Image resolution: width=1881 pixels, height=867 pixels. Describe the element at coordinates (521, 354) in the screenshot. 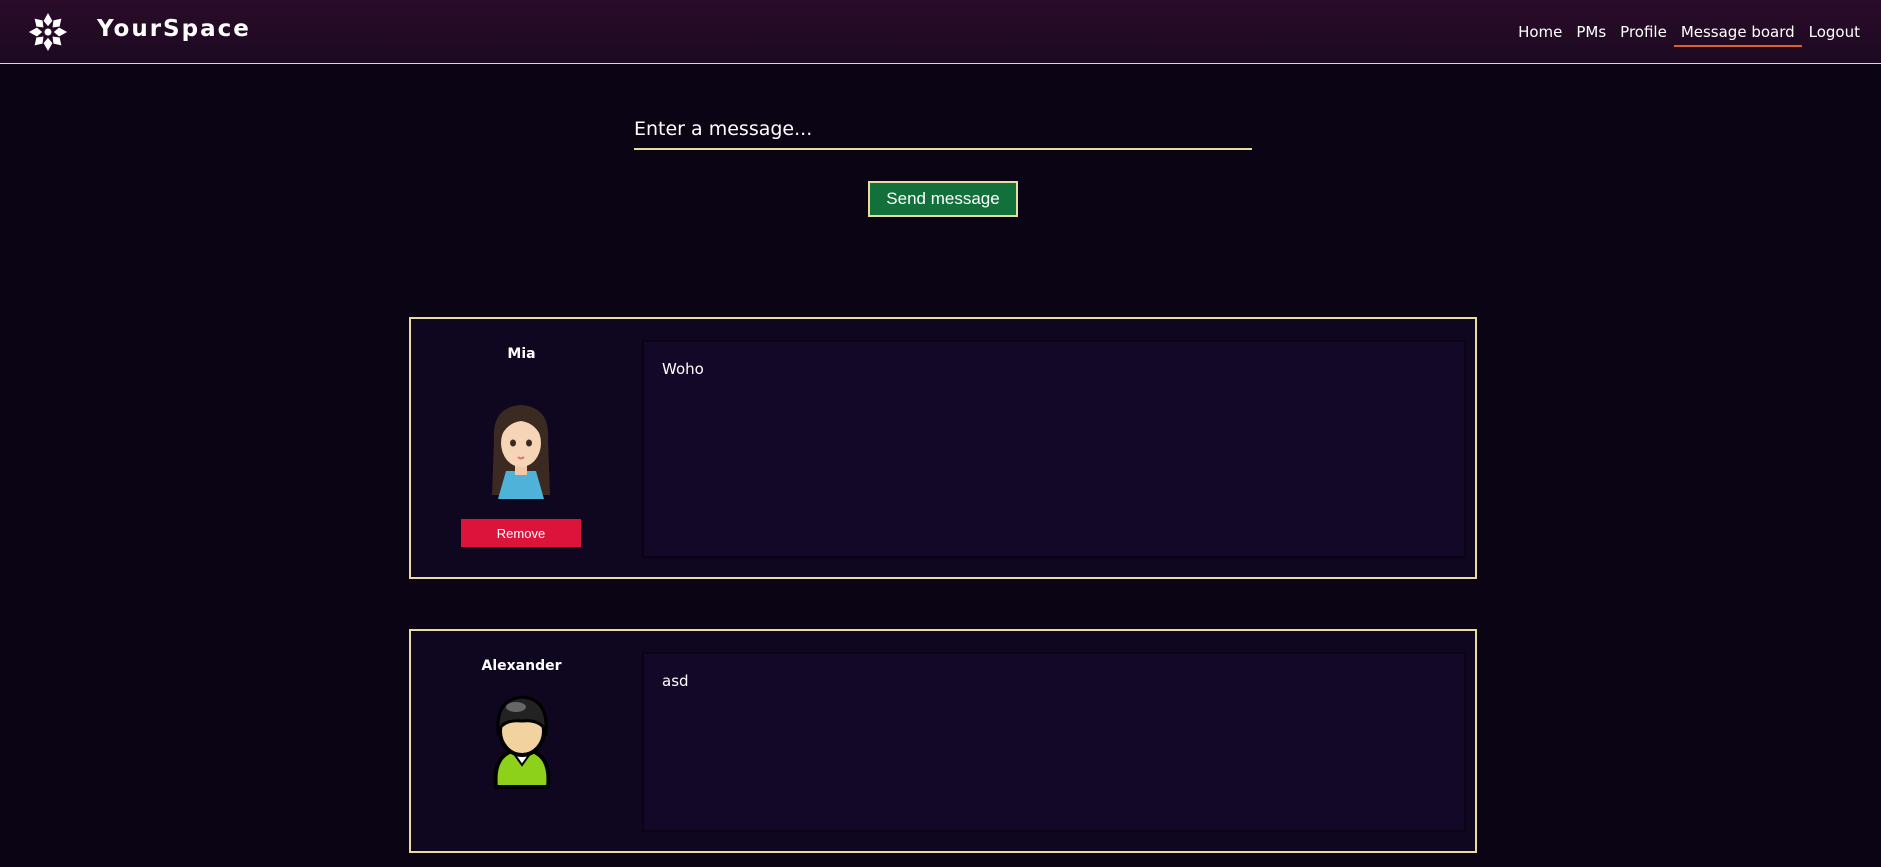

I see `post-author: Mia` at that location.